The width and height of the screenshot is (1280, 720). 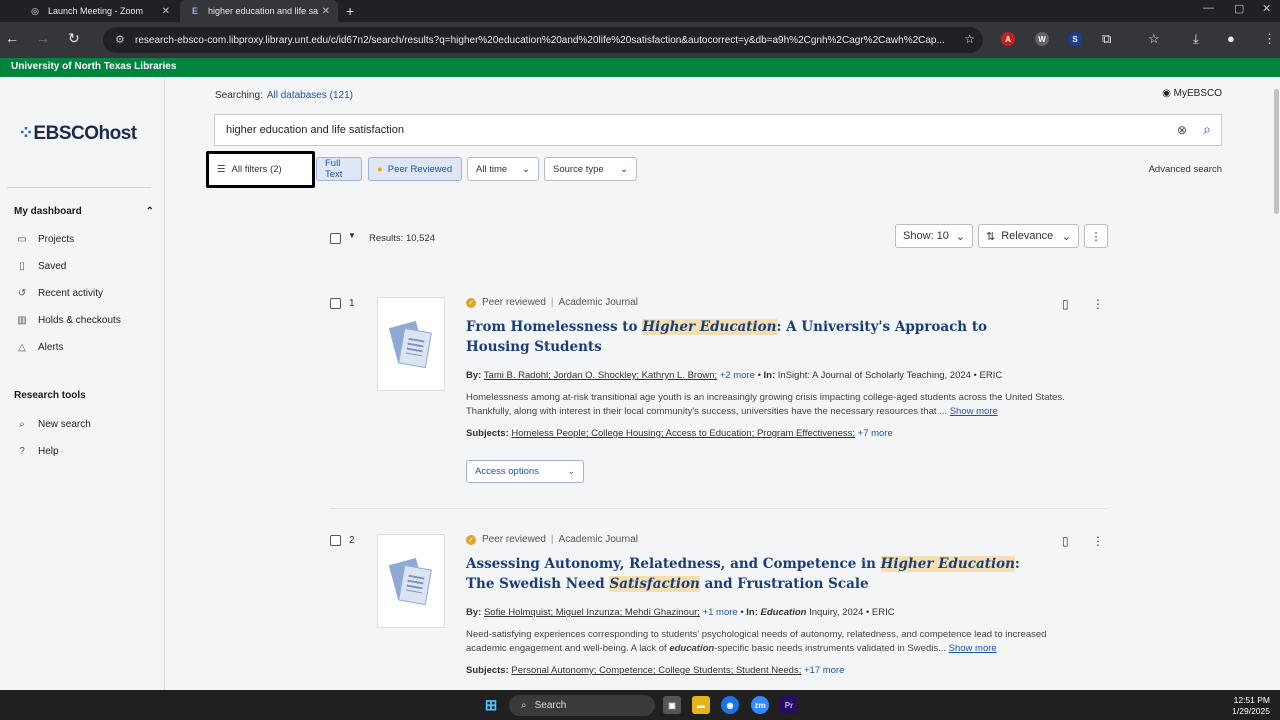 I want to click on result-number: 2, so click(x=342, y=540).